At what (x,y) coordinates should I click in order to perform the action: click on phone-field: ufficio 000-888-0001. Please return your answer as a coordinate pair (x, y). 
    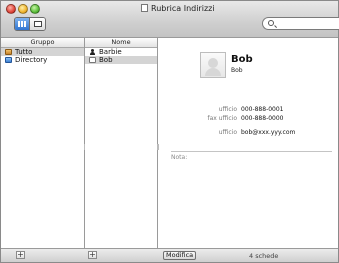
    Looking at the image, I should click on (248, 110).